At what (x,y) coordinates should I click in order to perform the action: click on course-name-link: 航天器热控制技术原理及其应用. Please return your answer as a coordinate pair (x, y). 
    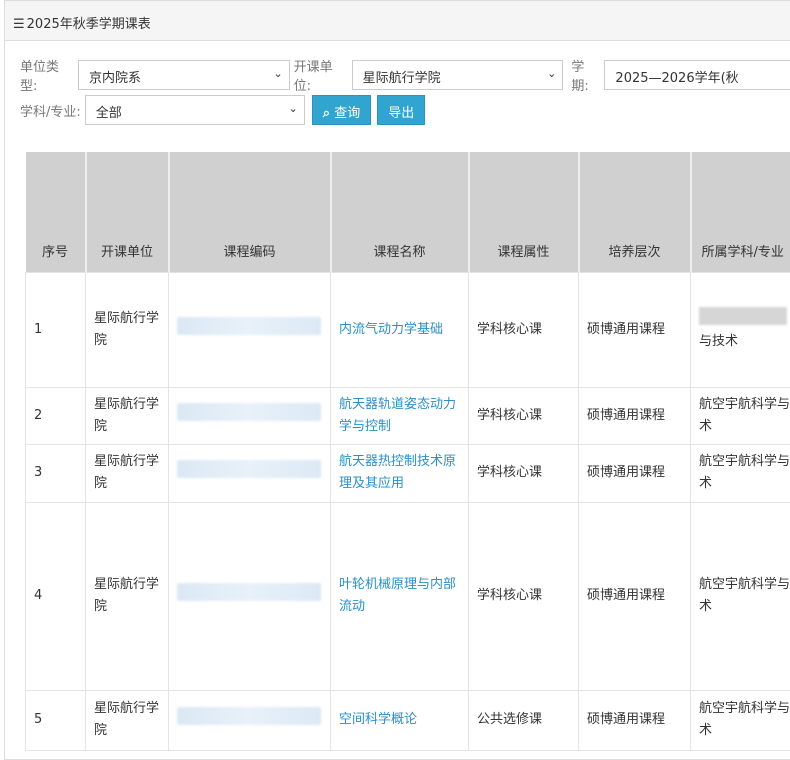
    Looking at the image, I should click on (397, 472).